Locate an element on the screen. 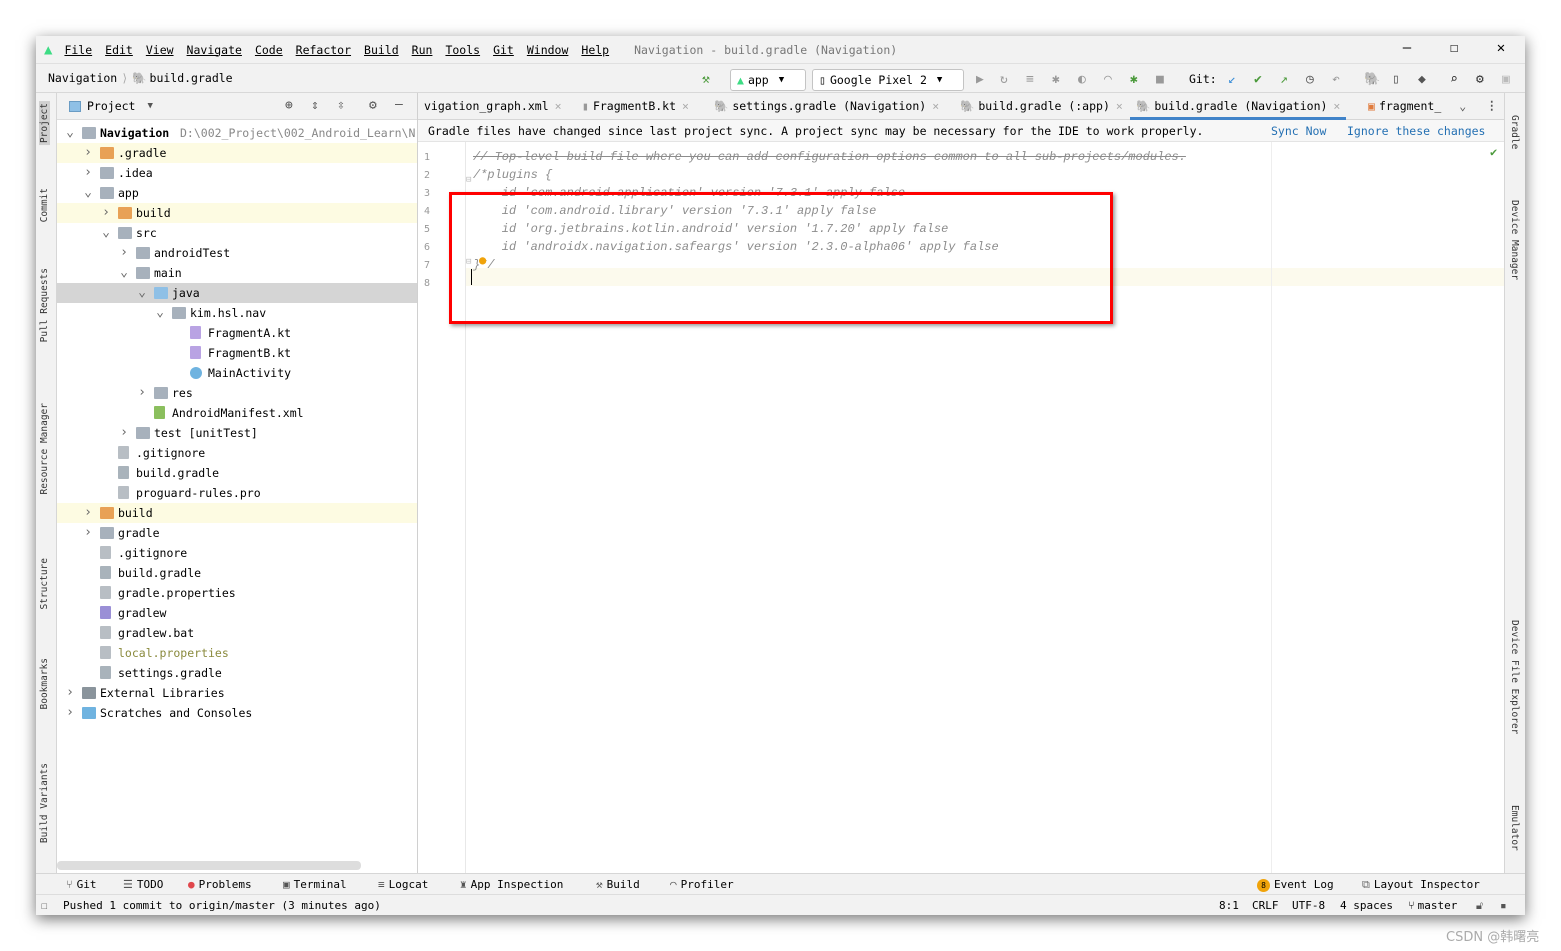  git-branch: ⑂ master is located at coordinates (1432, 905).